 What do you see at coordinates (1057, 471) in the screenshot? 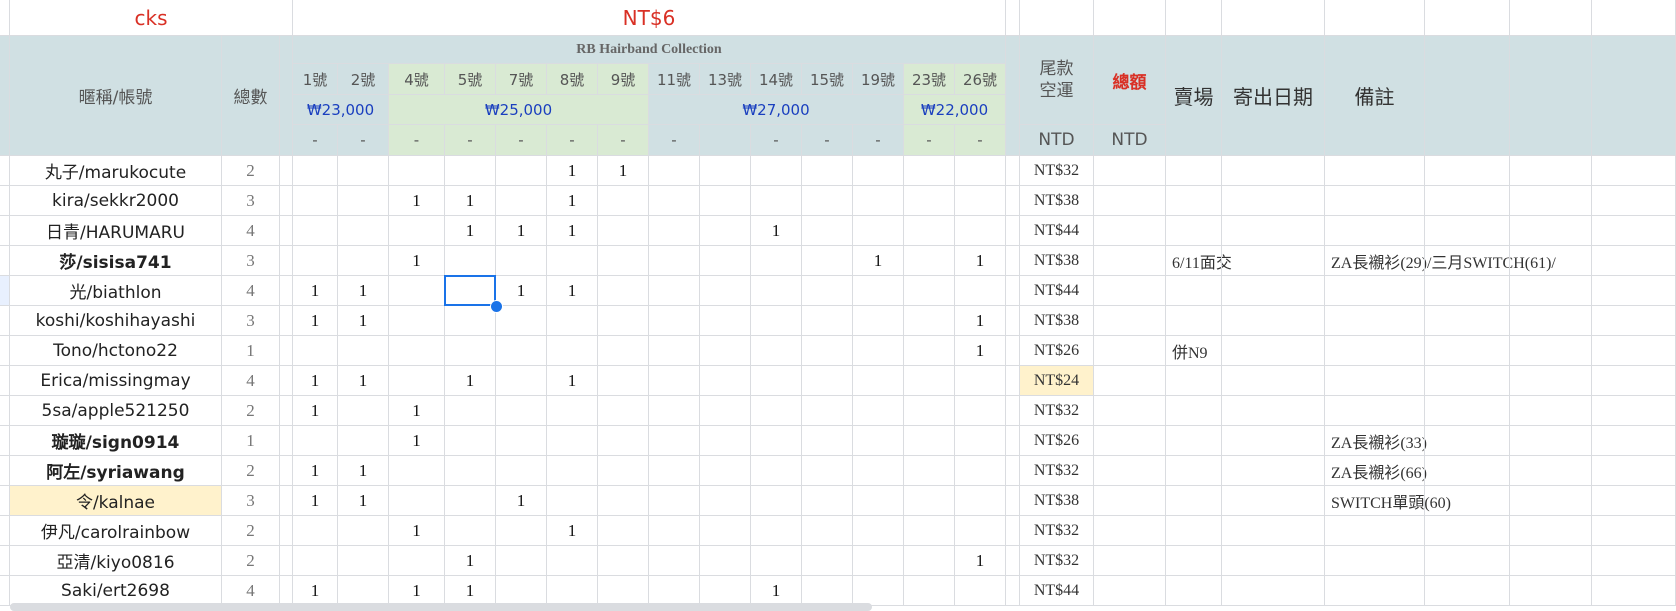
I see `row-balance: NT$32` at bounding box center [1057, 471].